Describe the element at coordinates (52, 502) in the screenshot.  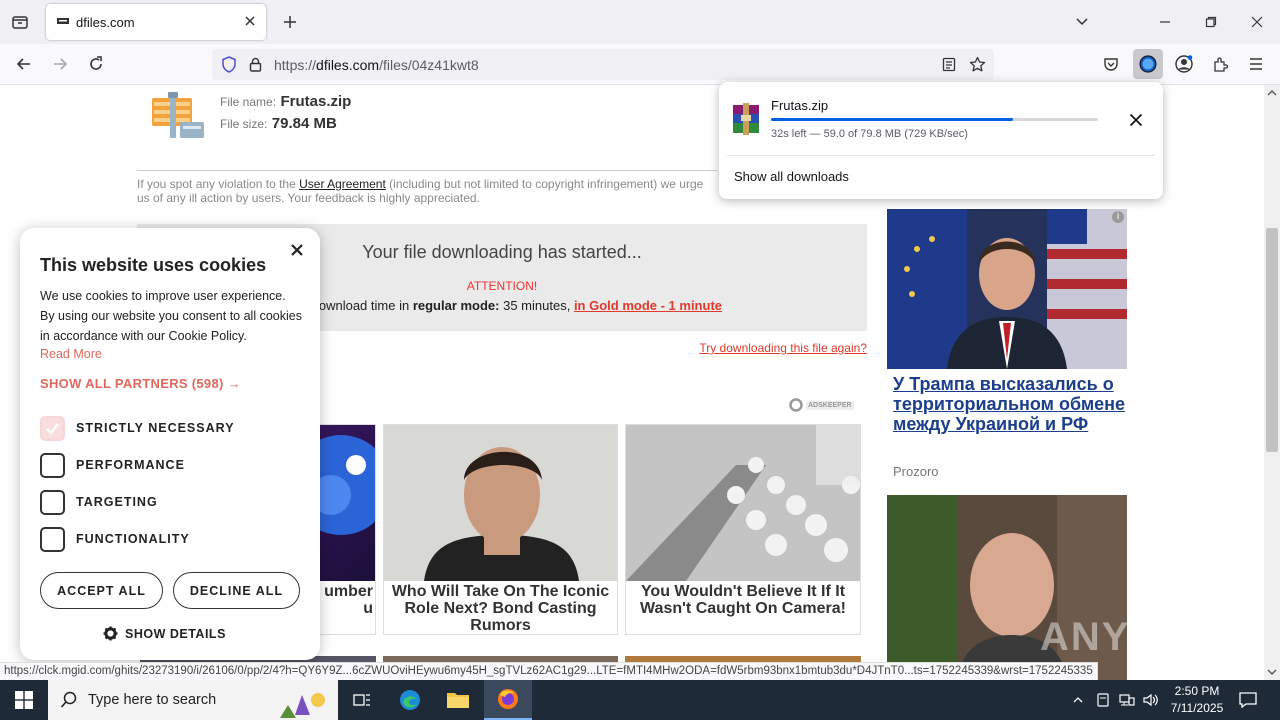
I see `targeting-checkbox` at that location.